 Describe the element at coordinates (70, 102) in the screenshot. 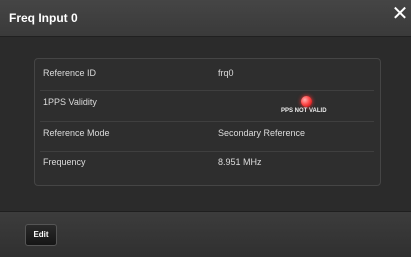

I see `1pps-validity-label: 1PPS Validity` at that location.